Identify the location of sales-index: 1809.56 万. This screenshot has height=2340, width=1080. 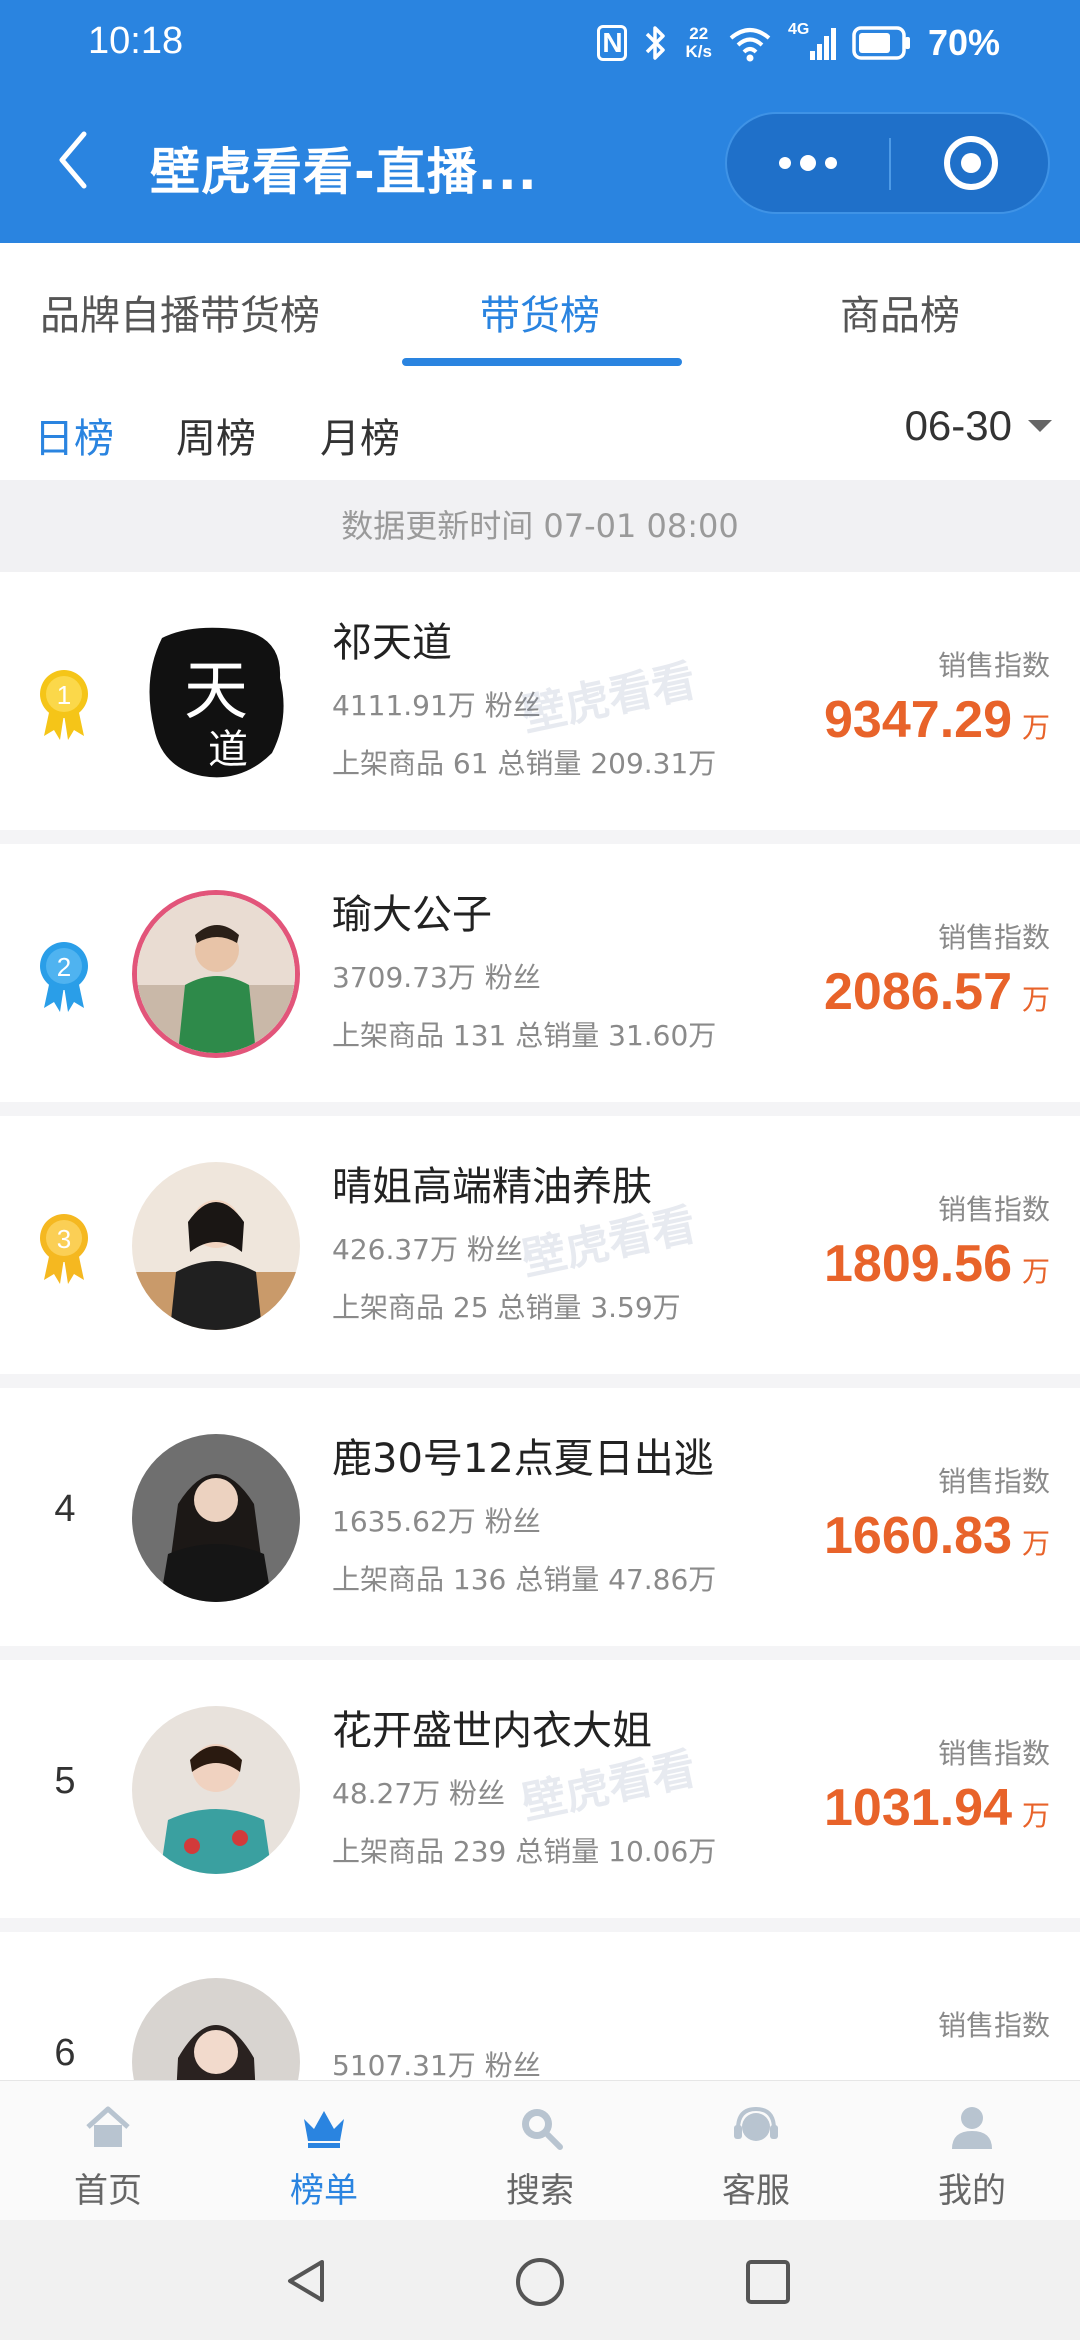
(937, 1264).